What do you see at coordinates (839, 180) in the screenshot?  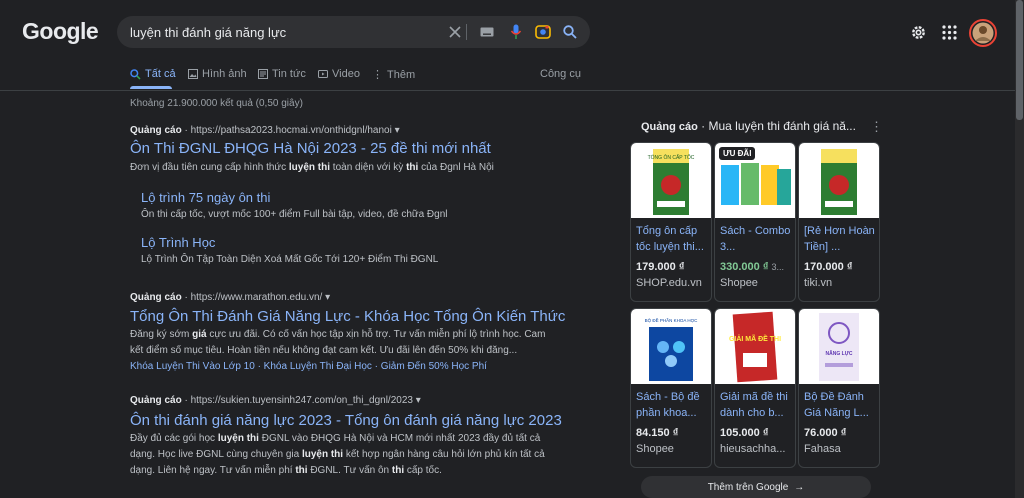 I see `product-image` at bounding box center [839, 180].